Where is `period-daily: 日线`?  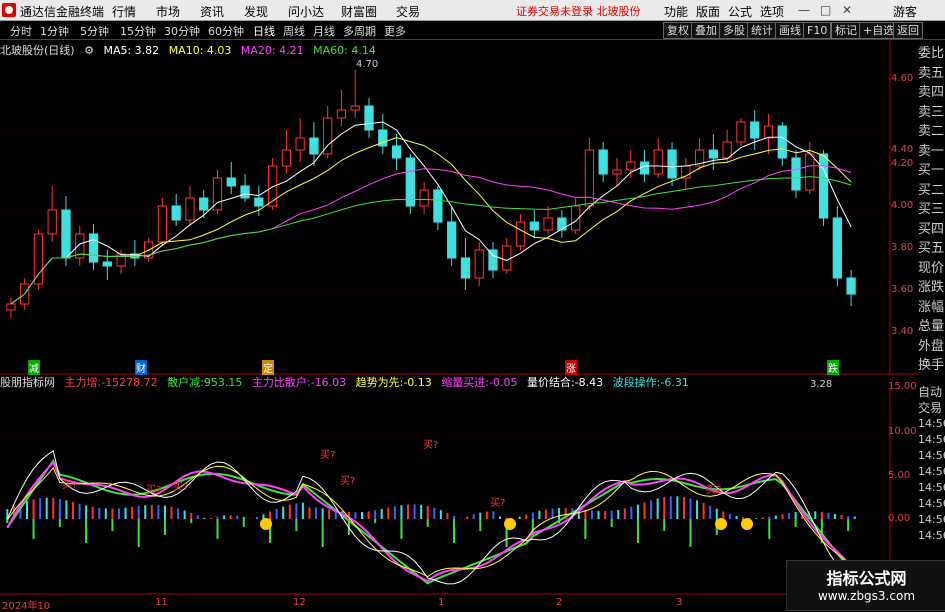 period-daily: 日线 is located at coordinates (264, 31).